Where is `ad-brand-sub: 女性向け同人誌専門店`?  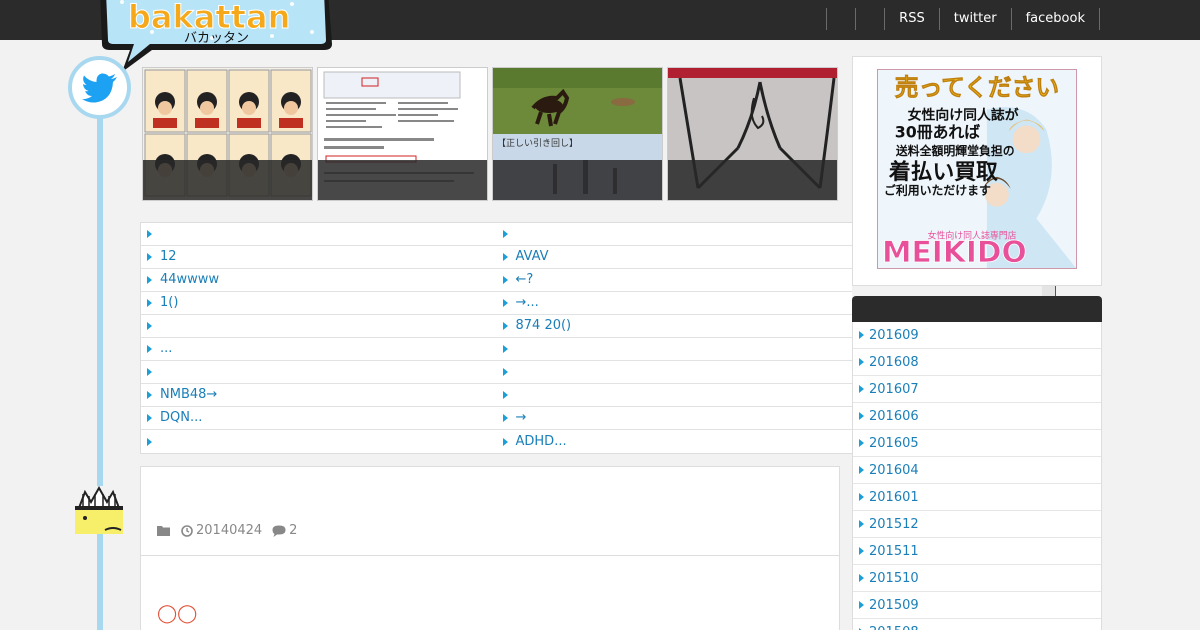
ad-brand-sub: 女性向け同人誌専門店 is located at coordinates (972, 235).